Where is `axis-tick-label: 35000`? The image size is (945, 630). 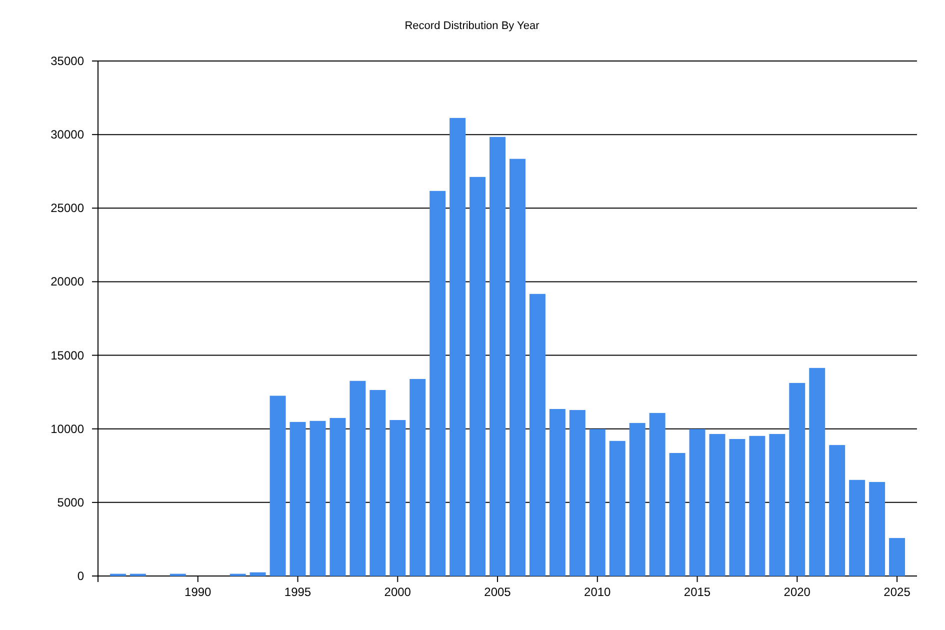
axis-tick-label: 35000 is located at coordinates (67, 61).